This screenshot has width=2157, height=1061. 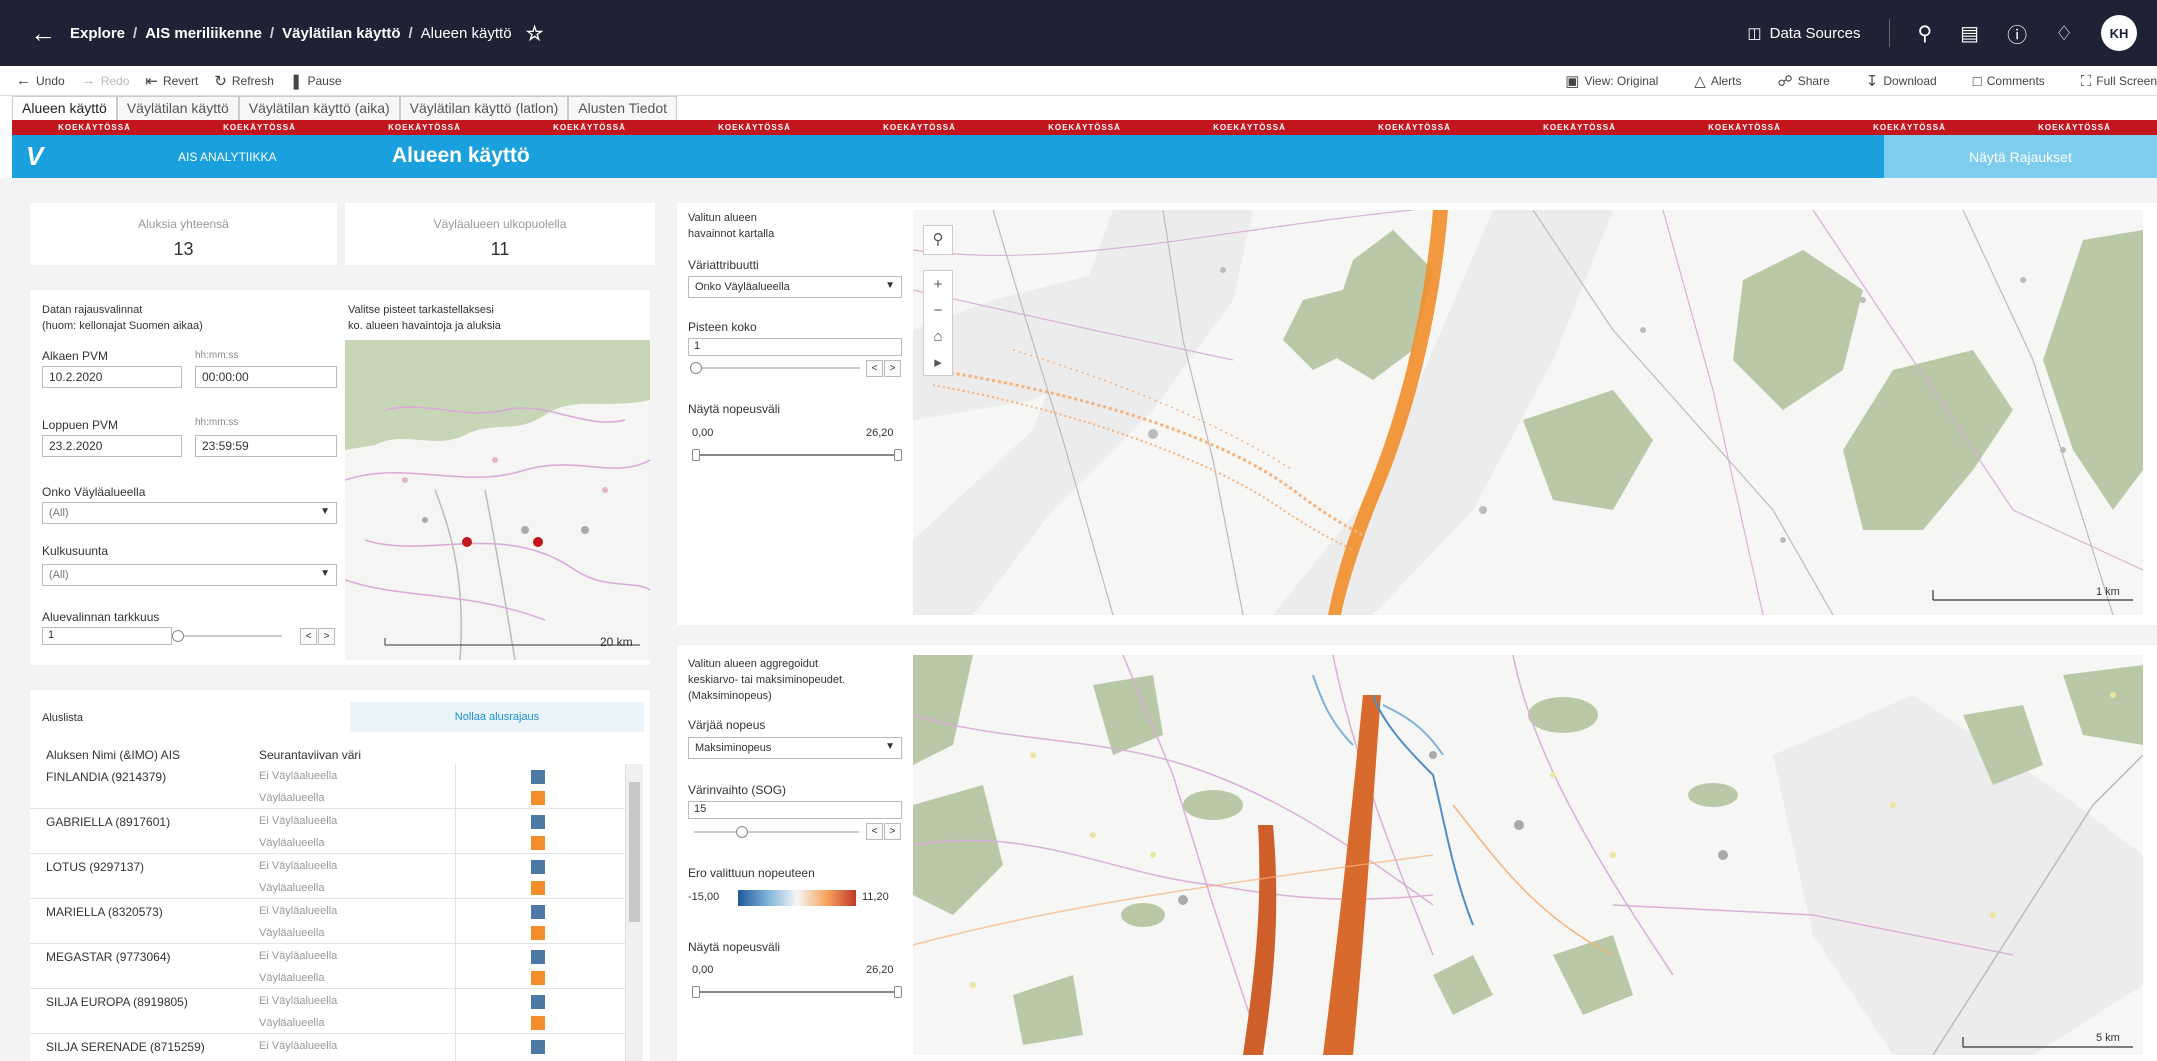 I want to click on zoom-out-icon: −, so click(x=938, y=310).